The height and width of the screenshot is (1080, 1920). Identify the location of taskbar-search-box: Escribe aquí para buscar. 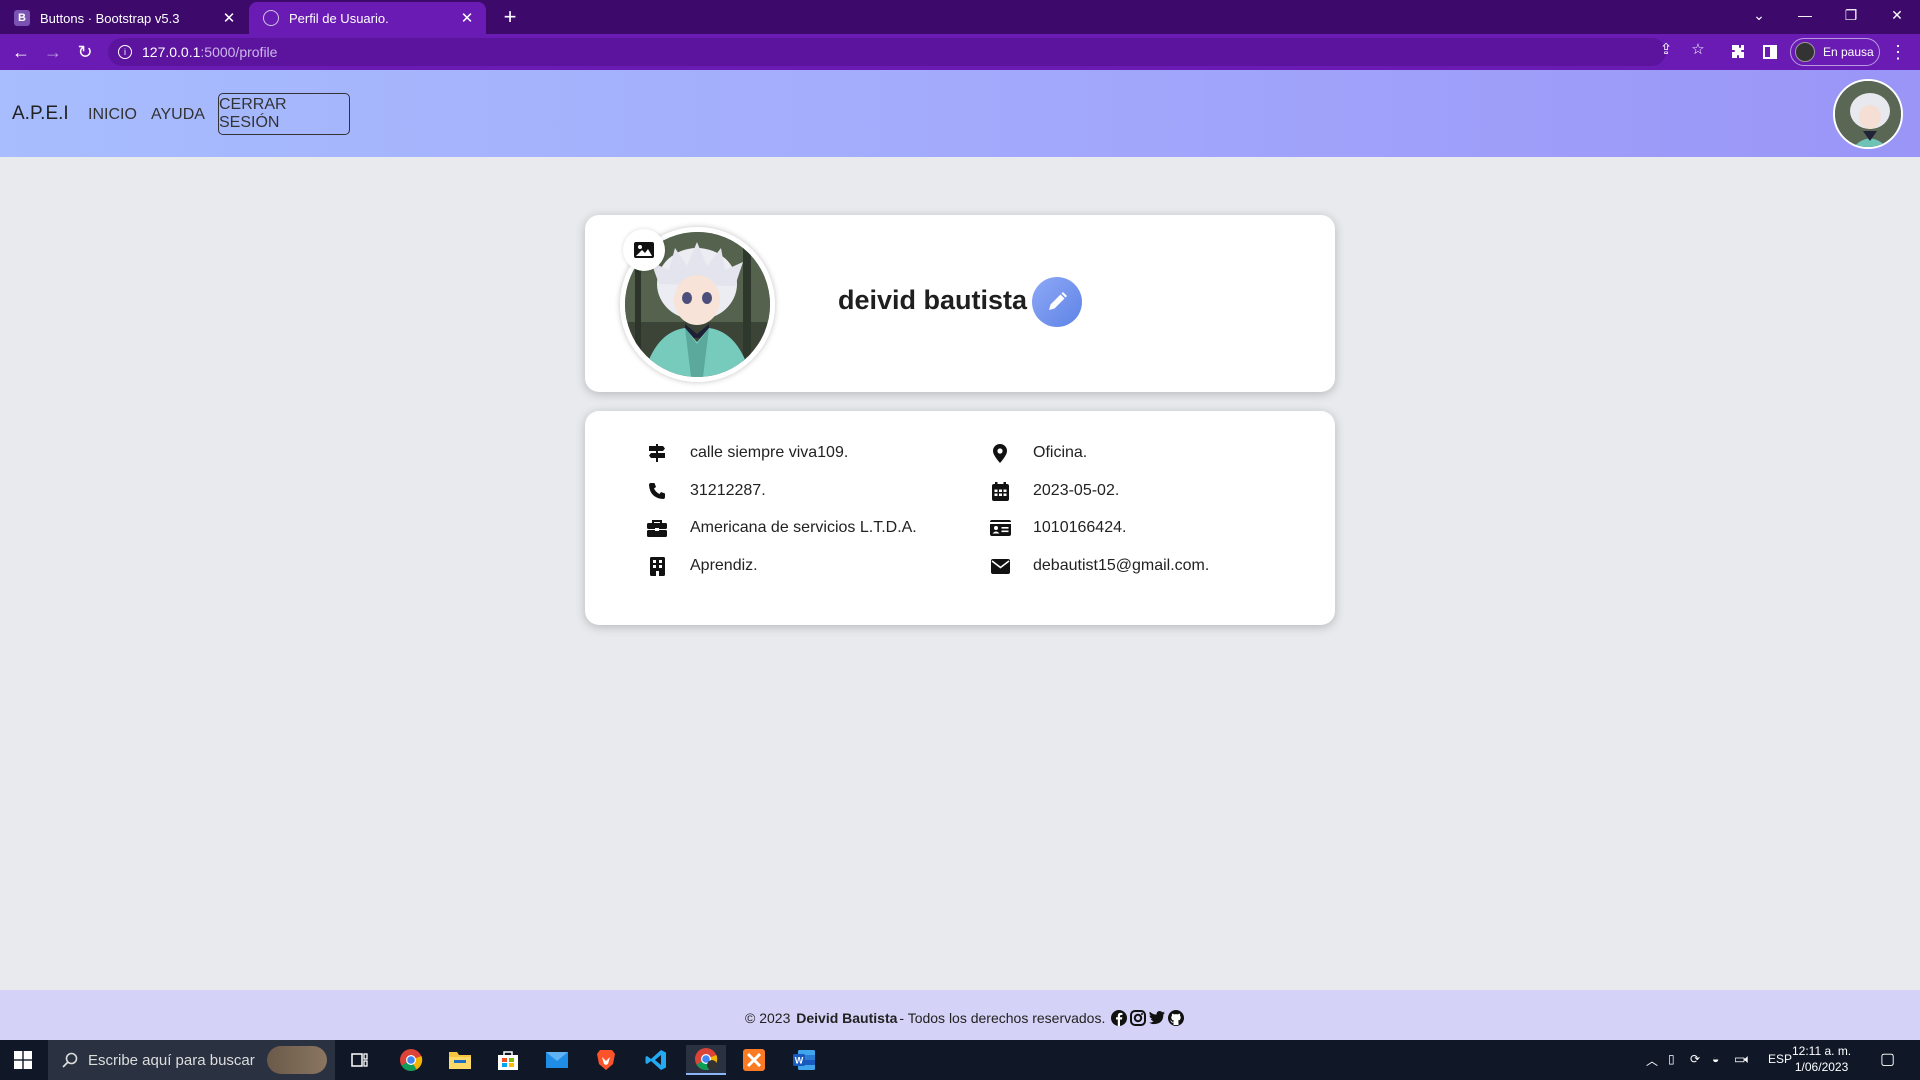
(191, 1060).